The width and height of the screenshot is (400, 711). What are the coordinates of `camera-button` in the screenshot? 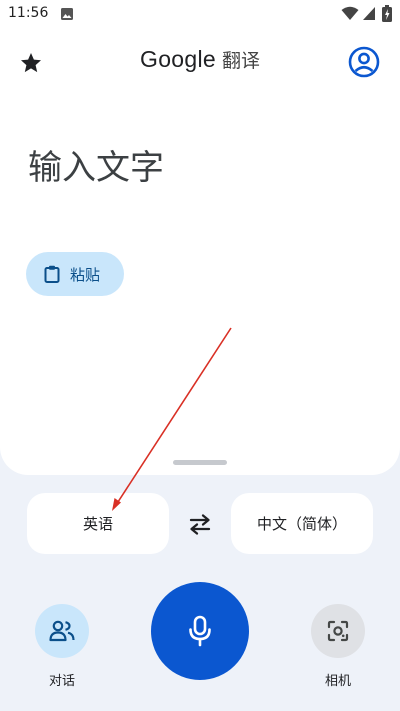 It's located at (338, 631).